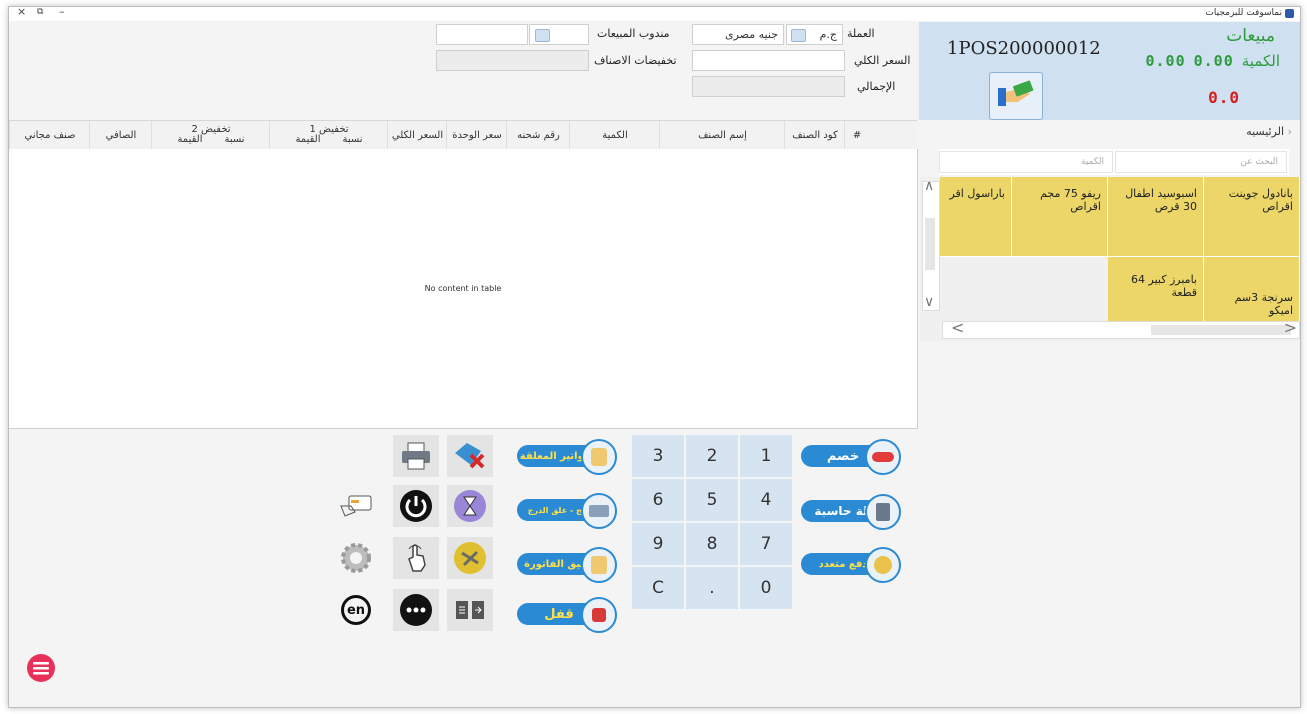 Image resolution: width=1307 pixels, height=714 pixels. Describe the element at coordinates (416, 506) in the screenshot. I see `power-button` at that location.